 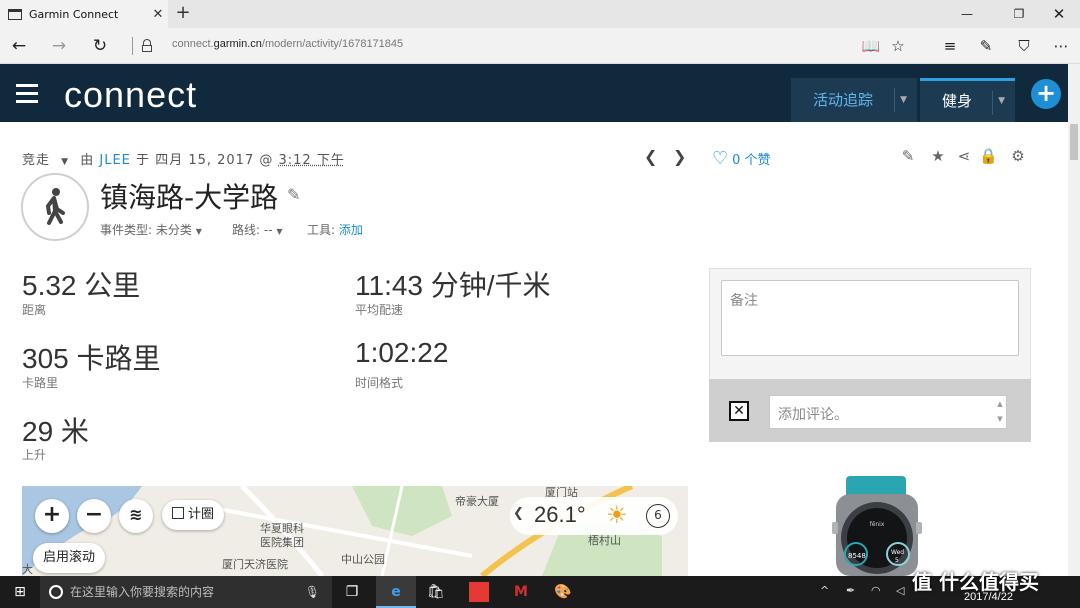 What do you see at coordinates (143, 160) in the screenshot?
I see `on-label: 于` at bounding box center [143, 160].